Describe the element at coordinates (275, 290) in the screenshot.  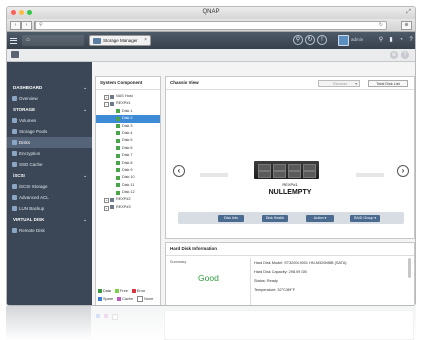
I see `disk-temperature: Temperature: 32°C/89°F` at that location.